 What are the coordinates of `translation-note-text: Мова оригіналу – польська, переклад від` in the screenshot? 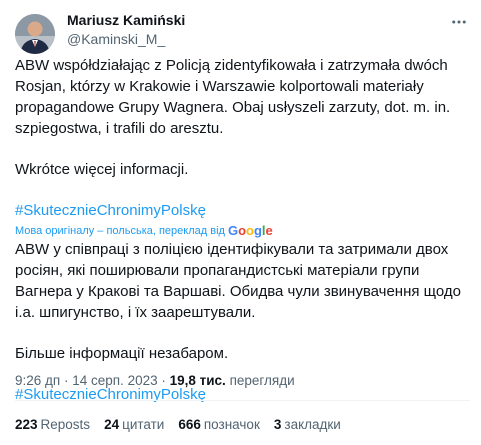 It's located at (120, 231).